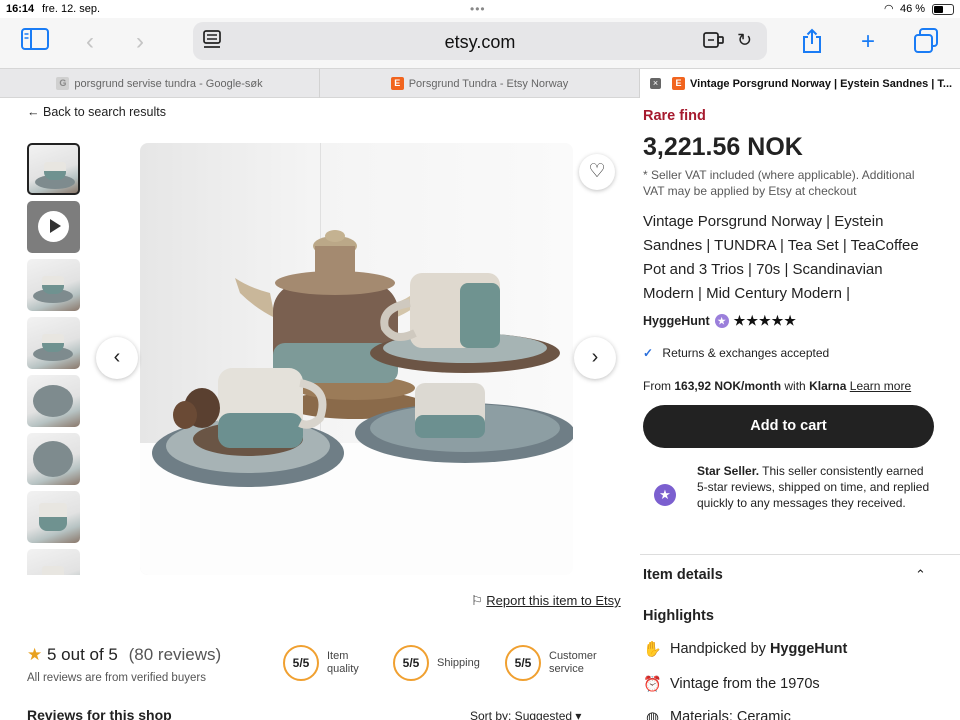  I want to click on back-link-label: Back to search results, so click(104, 112).